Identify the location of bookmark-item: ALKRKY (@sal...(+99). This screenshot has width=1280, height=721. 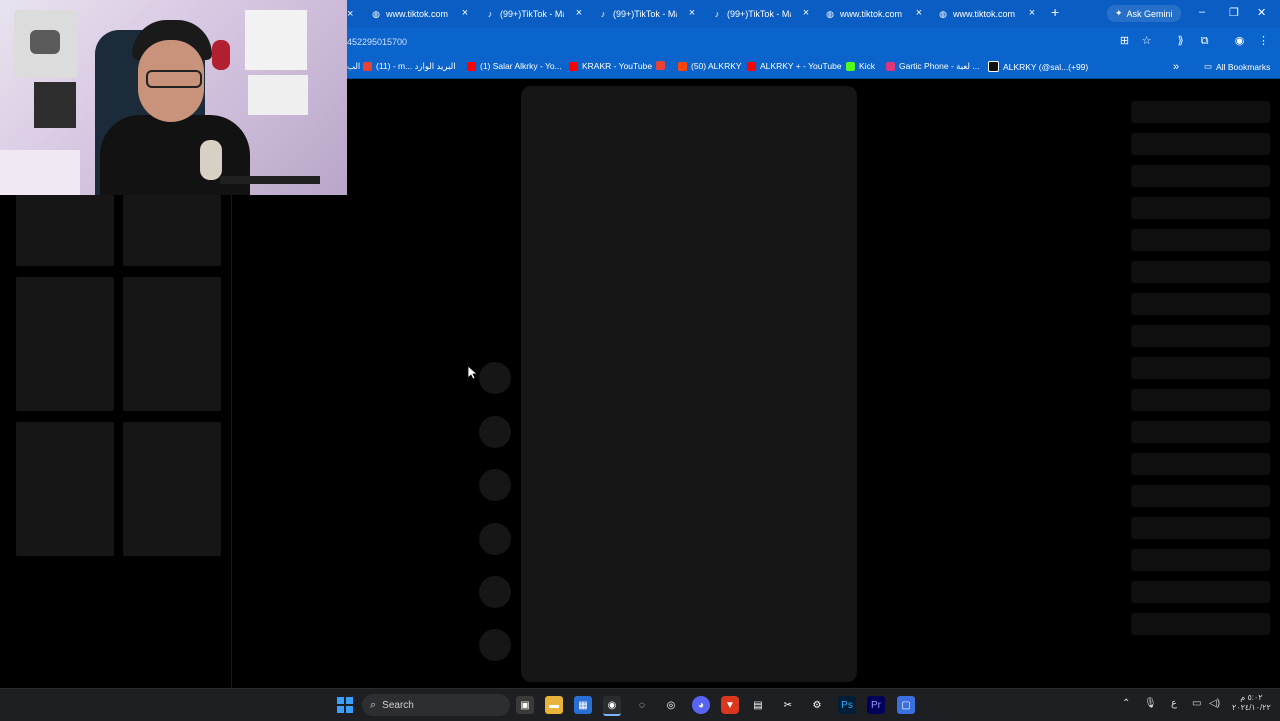
(1038, 66).